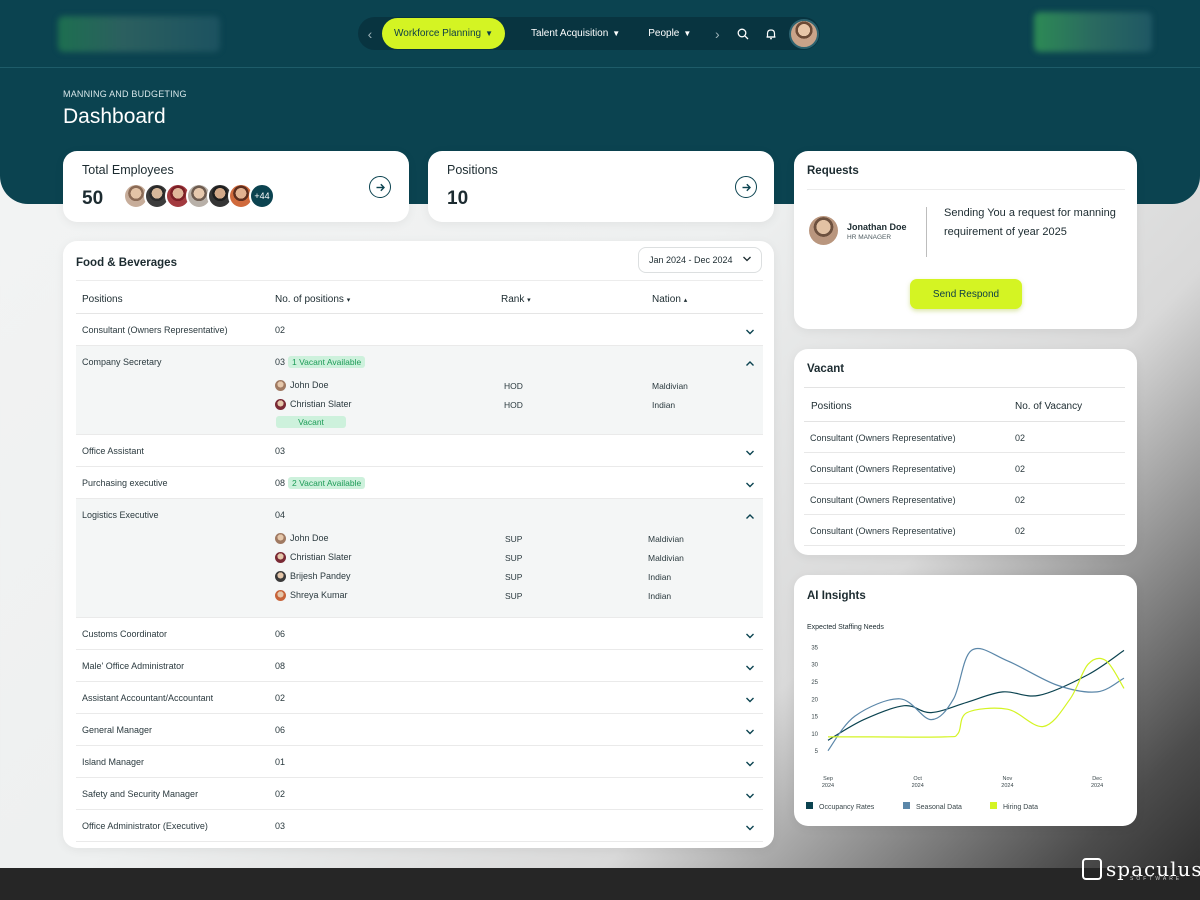 This screenshot has height=900, width=1200. What do you see at coordinates (327, 483) in the screenshot?
I see `vacancy-badge: 2 Vacant Available` at bounding box center [327, 483].